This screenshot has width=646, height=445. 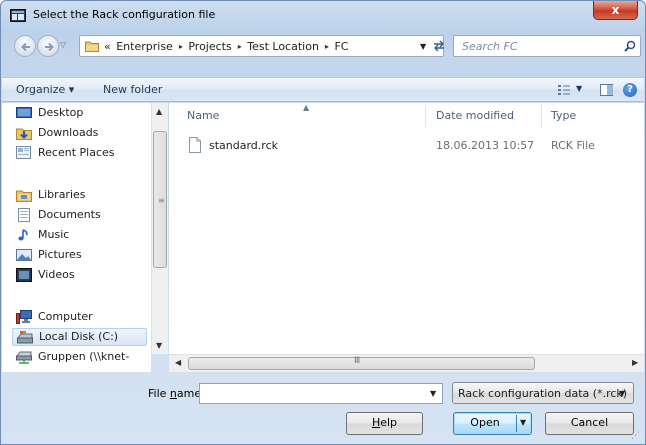 What do you see at coordinates (306, 107) in the screenshot?
I see `sort-ascending-icon: ▲` at bounding box center [306, 107].